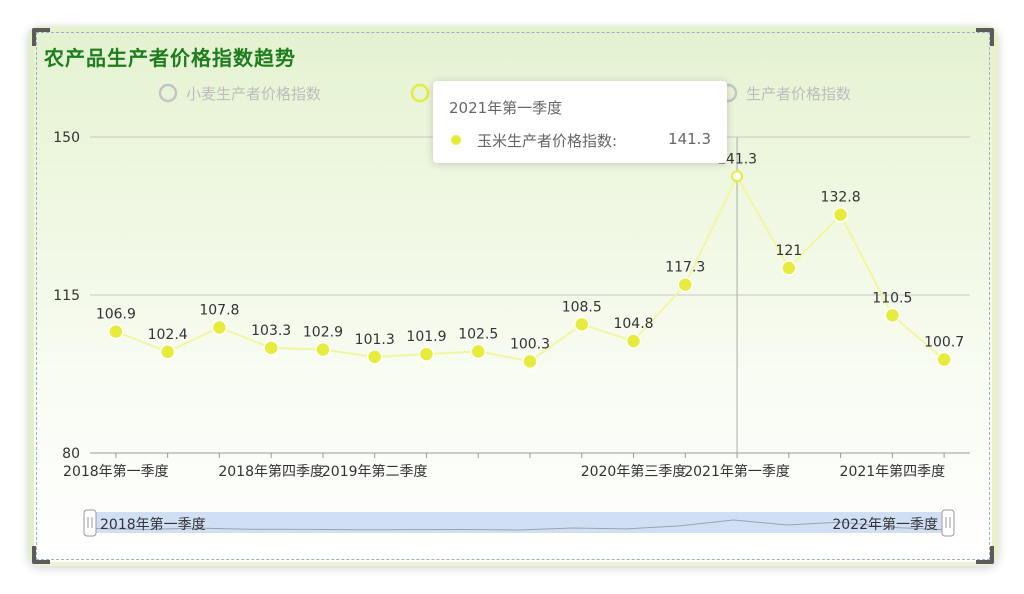 Image resolution: width=1024 pixels, height=594 pixels. Describe the element at coordinates (66, 296) in the screenshot. I see `y-tick-label-115: 115` at that location.